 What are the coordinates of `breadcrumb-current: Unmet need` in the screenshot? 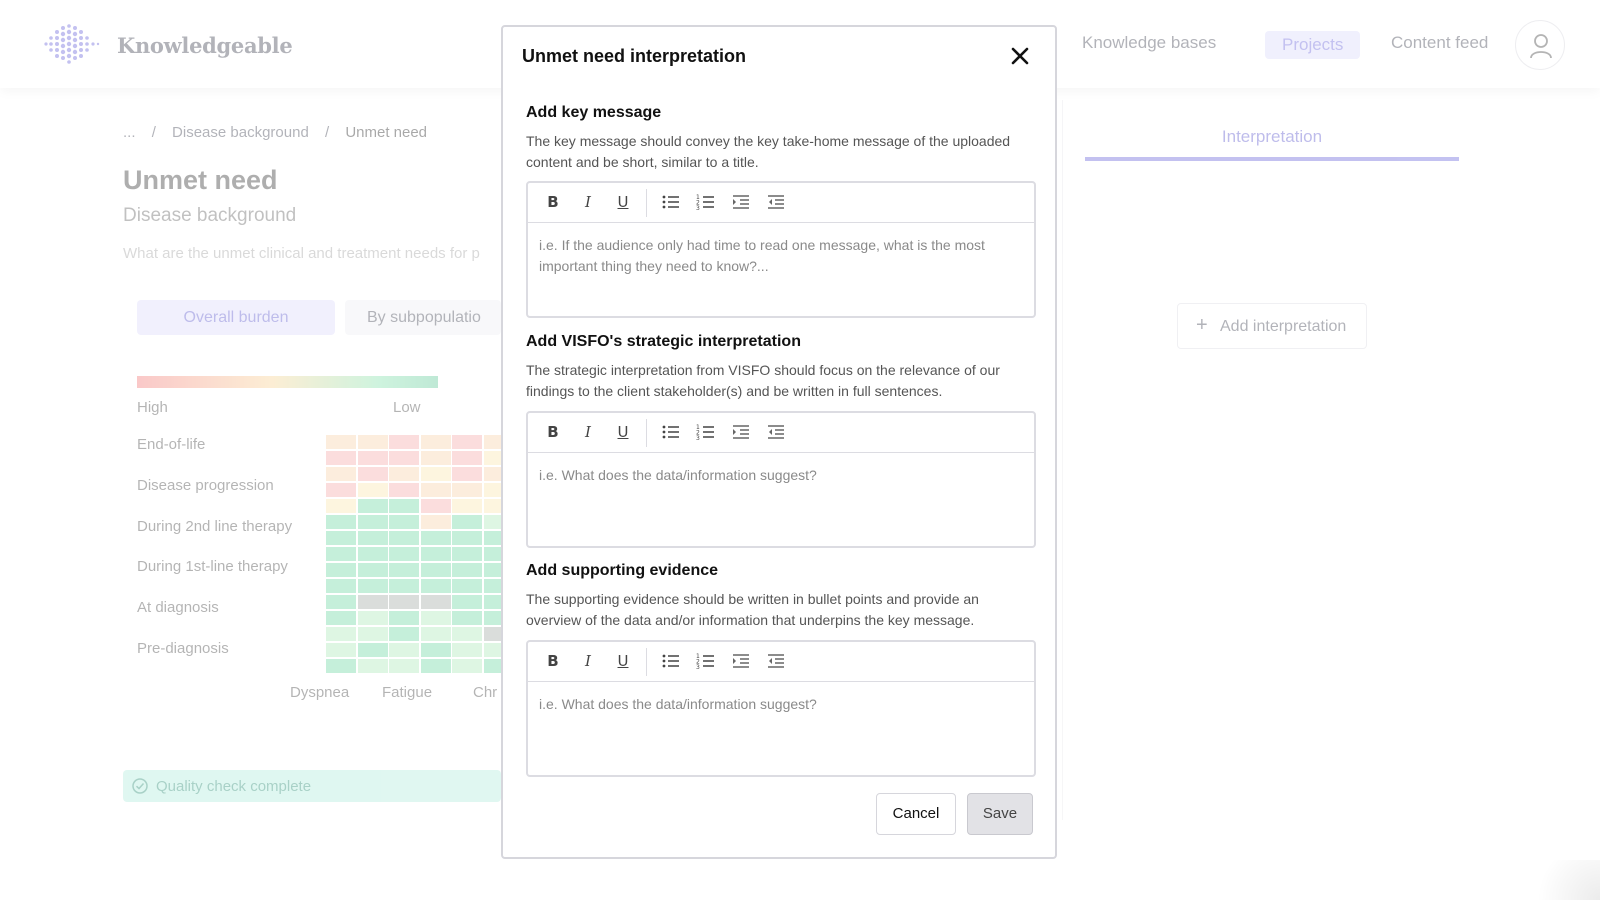 It's located at (386, 132).